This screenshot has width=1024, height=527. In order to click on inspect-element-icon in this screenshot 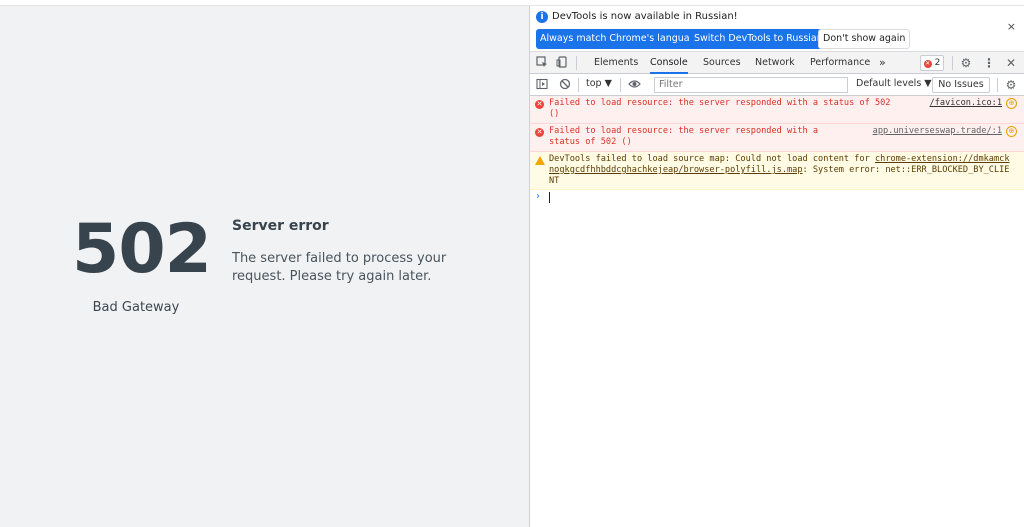, I will do `click(542, 63)`.